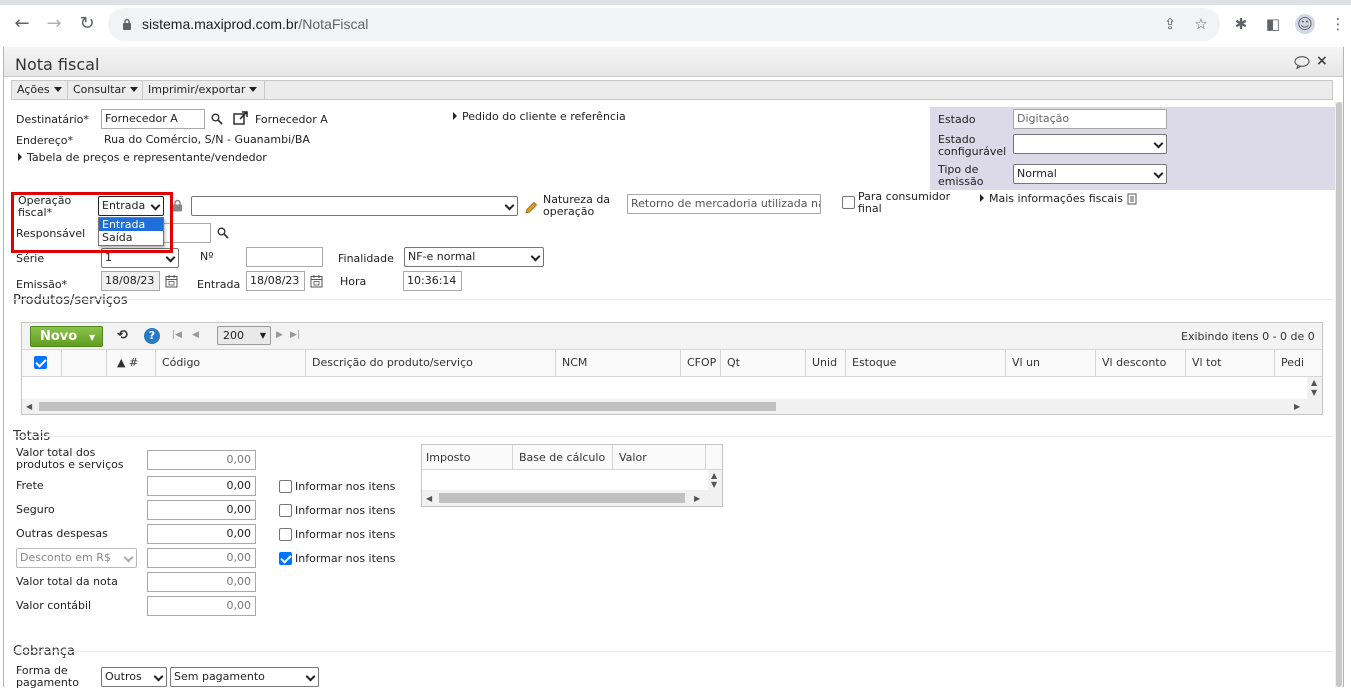  I want to click on browser-menu-icon: ⋮, so click(1338, 24).